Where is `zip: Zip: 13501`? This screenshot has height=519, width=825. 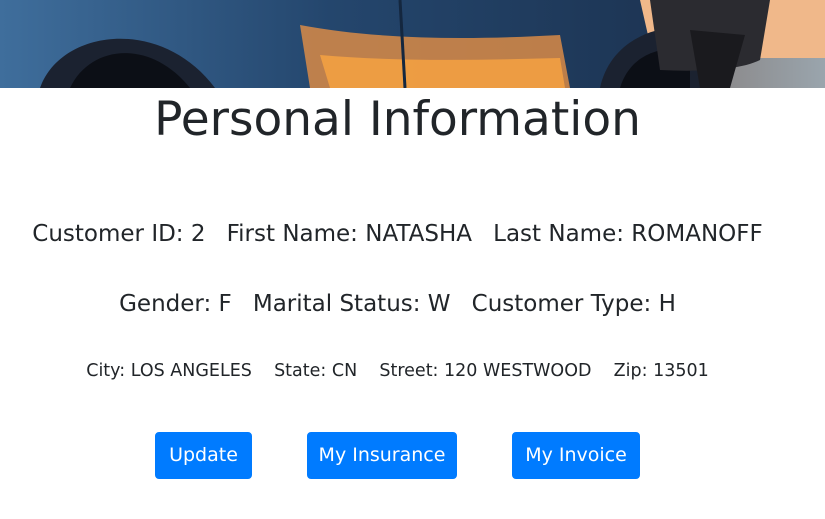 zip: Zip: 13501 is located at coordinates (661, 371).